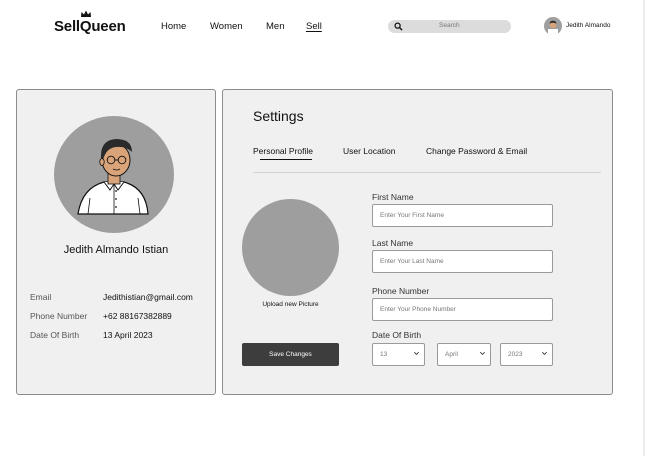  Describe the element at coordinates (515, 354) in the screenshot. I see `dob-year-value: 2023` at that location.